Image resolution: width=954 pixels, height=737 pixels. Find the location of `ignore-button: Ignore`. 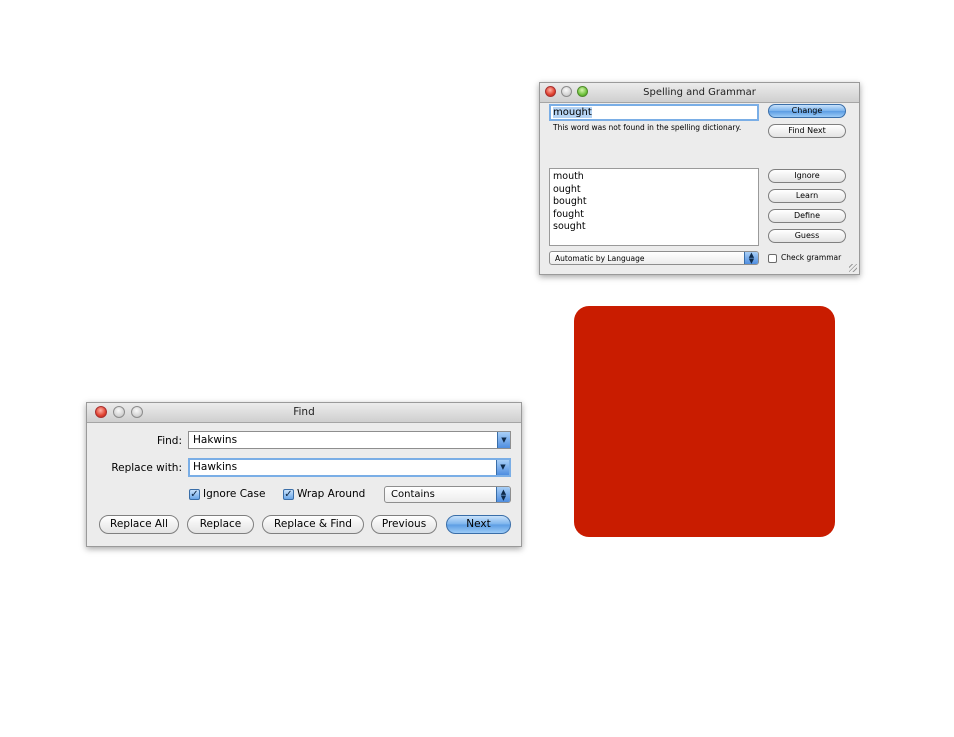

ignore-button: Ignore is located at coordinates (807, 176).